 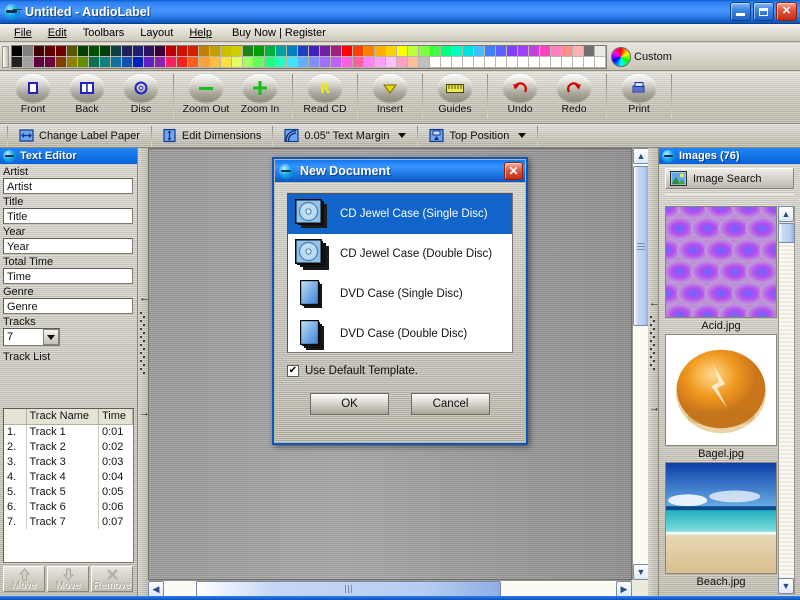 I want to click on track-name: Track 1, so click(x=62, y=431).